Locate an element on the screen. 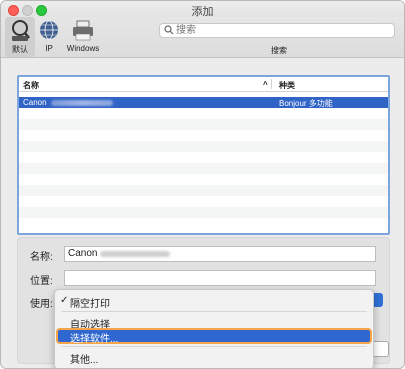 This screenshot has width=405, height=369. windows-printer-icon is located at coordinates (83, 30).